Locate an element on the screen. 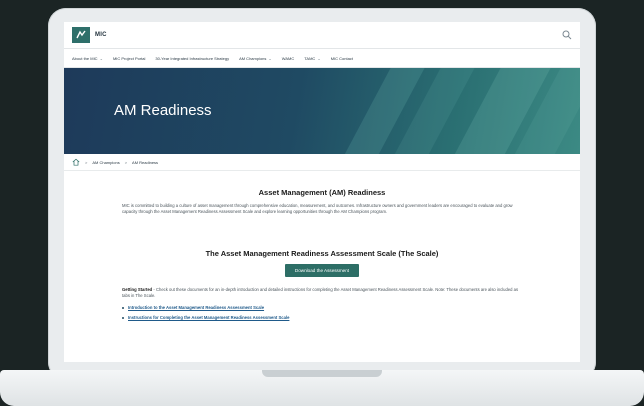  nav-item-about: About the MIC ⌄ is located at coordinates (87, 58).